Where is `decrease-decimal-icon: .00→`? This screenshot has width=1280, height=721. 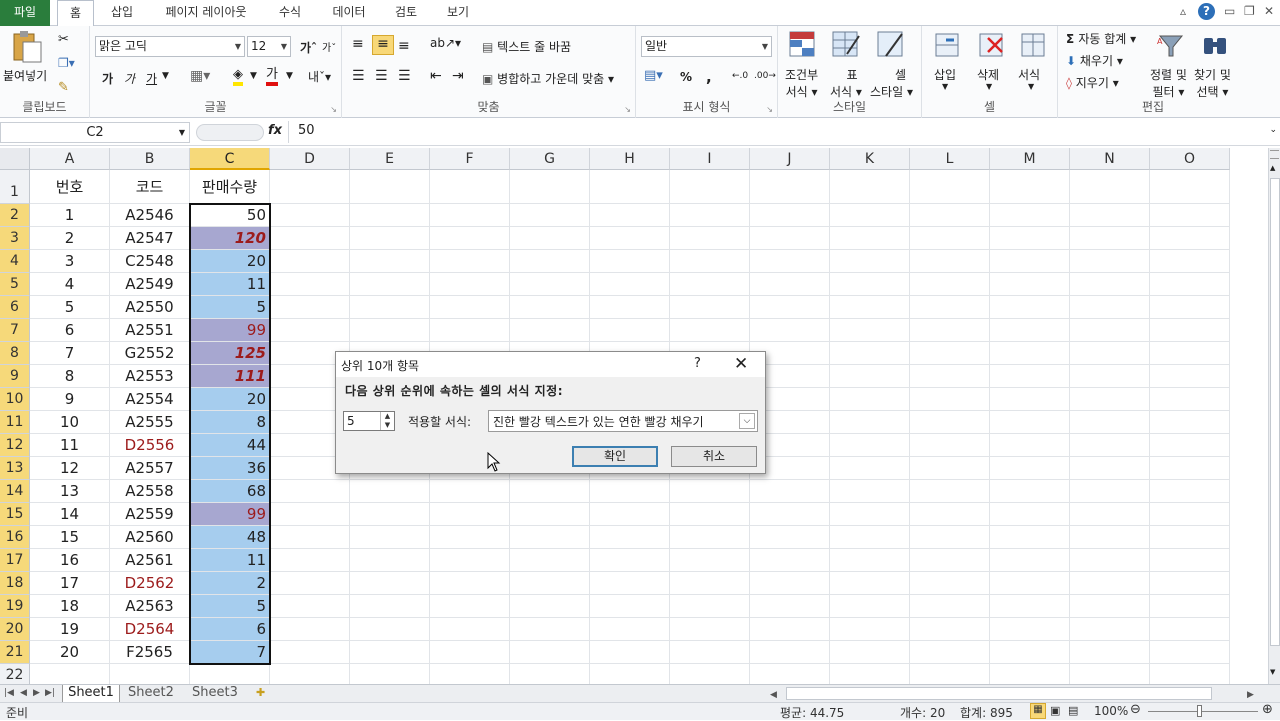
decrease-decimal-icon: .00→ is located at coordinates (765, 76).